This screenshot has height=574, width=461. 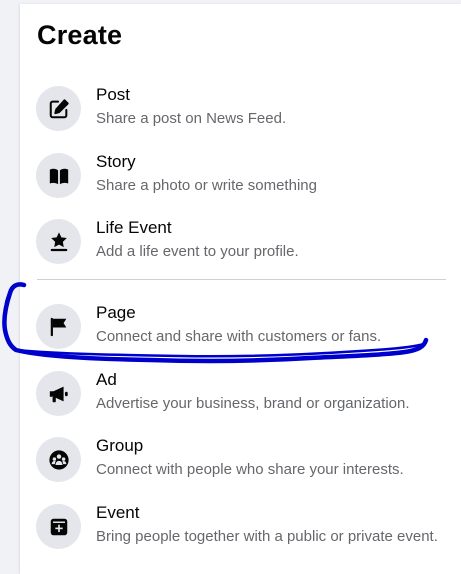 I want to click on group-icon, so click(x=58, y=459).